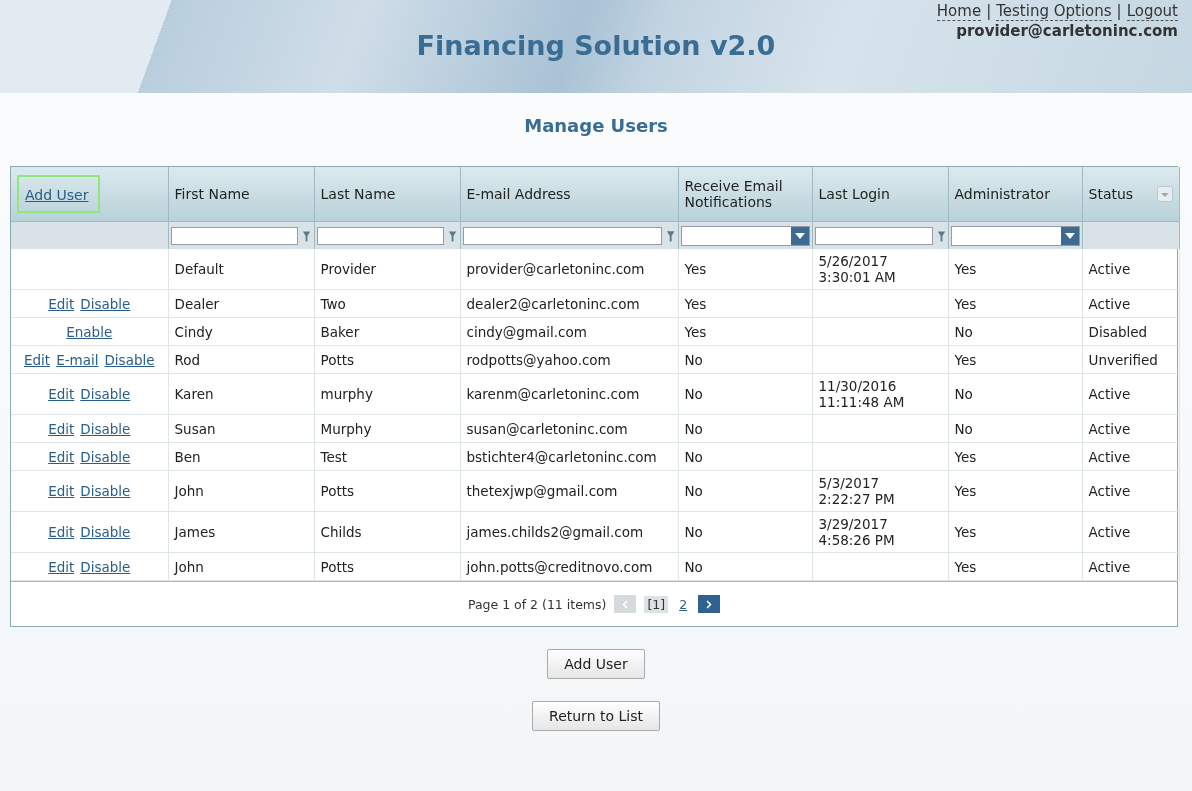  What do you see at coordinates (1152, 11) in the screenshot?
I see `nav-link: Logout` at bounding box center [1152, 11].